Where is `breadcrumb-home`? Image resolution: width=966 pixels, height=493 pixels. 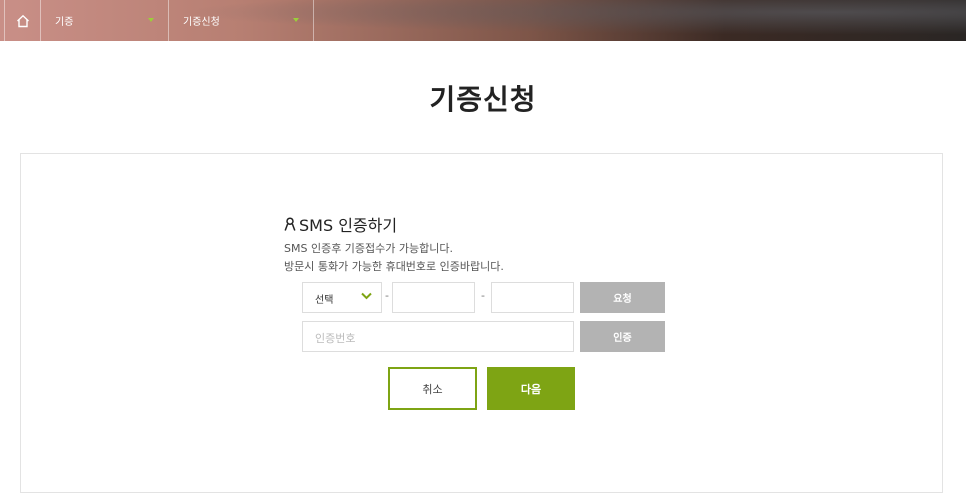
breadcrumb-home is located at coordinates (22, 20).